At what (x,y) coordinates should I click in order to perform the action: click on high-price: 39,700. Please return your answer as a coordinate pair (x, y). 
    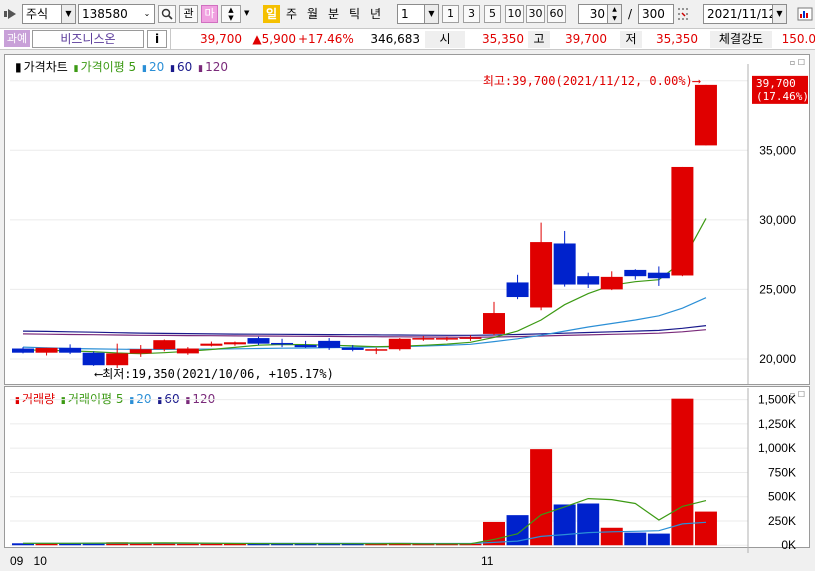
    Looking at the image, I should click on (586, 39).